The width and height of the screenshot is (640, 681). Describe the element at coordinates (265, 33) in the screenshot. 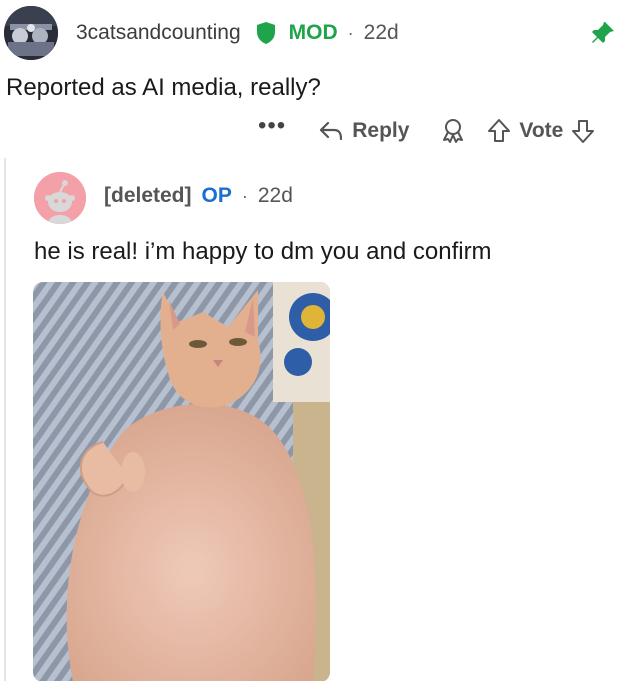

I see `shield-icon` at that location.